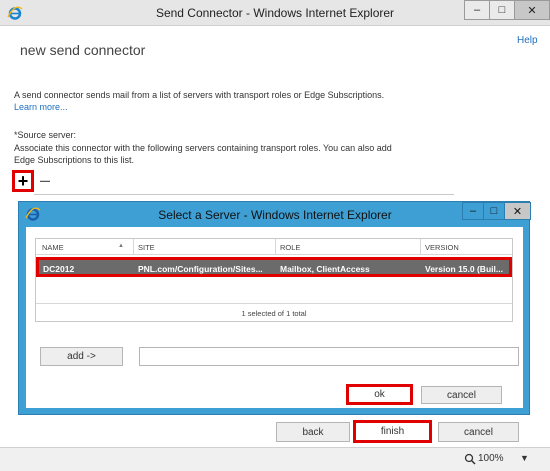 The height and width of the screenshot is (471, 550). Describe the element at coordinates (329, 356) in the screenshot. I see `selected-servers-field` at that location.